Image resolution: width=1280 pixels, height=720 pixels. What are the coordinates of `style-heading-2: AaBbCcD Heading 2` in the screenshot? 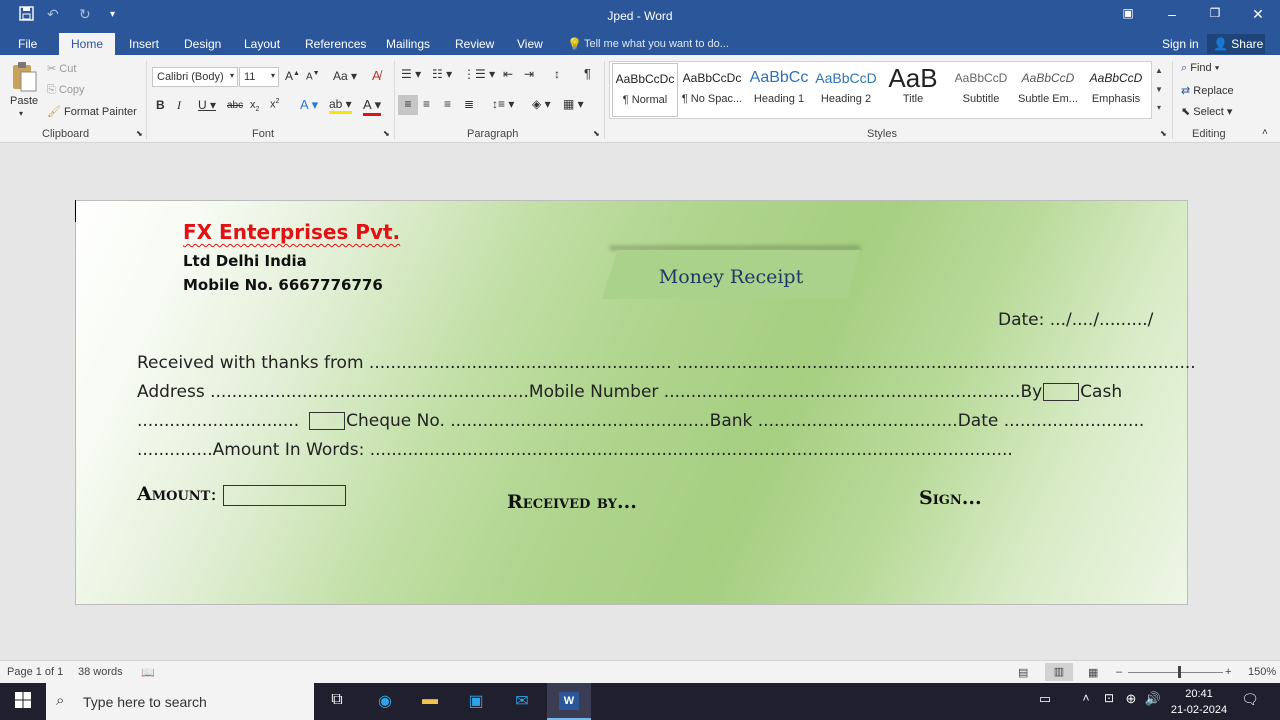 It's located at (846, 90).